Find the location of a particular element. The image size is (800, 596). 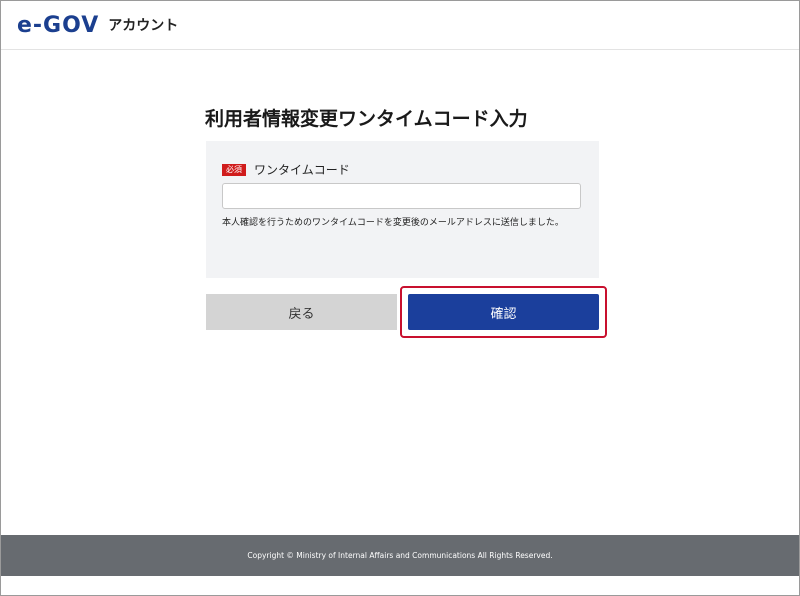

field-label-row: 必須 ワンタイムコード is located at coordinates (286, 169).